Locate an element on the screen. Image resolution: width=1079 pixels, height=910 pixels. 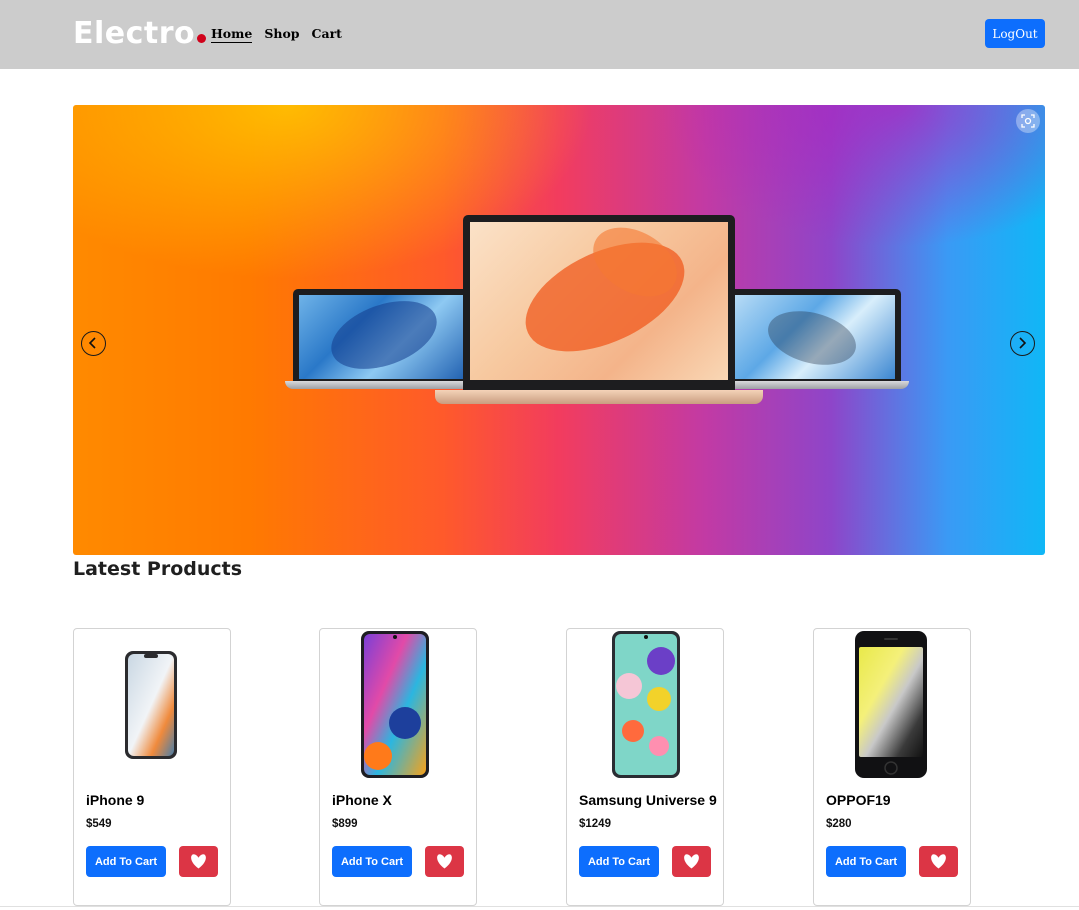
brand-logo: Electro is located at coordinates (140, 34).